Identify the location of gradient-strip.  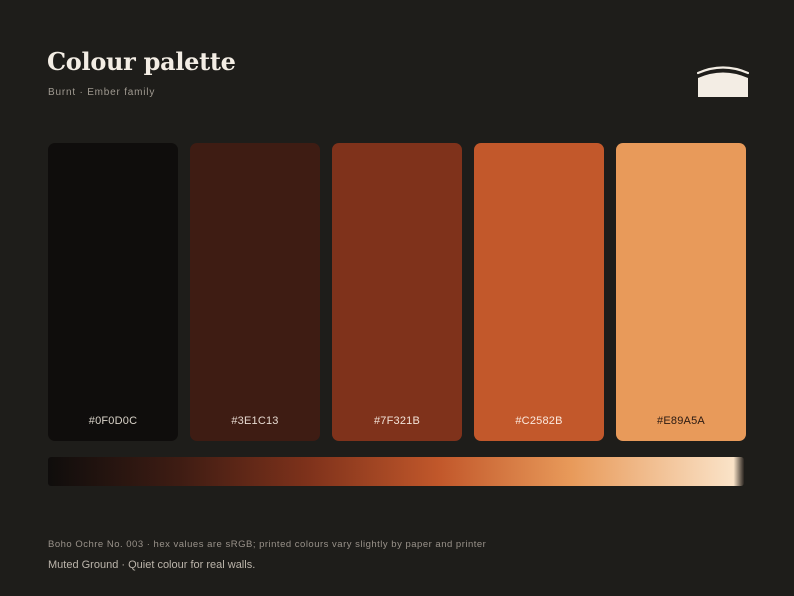
(396, 471).